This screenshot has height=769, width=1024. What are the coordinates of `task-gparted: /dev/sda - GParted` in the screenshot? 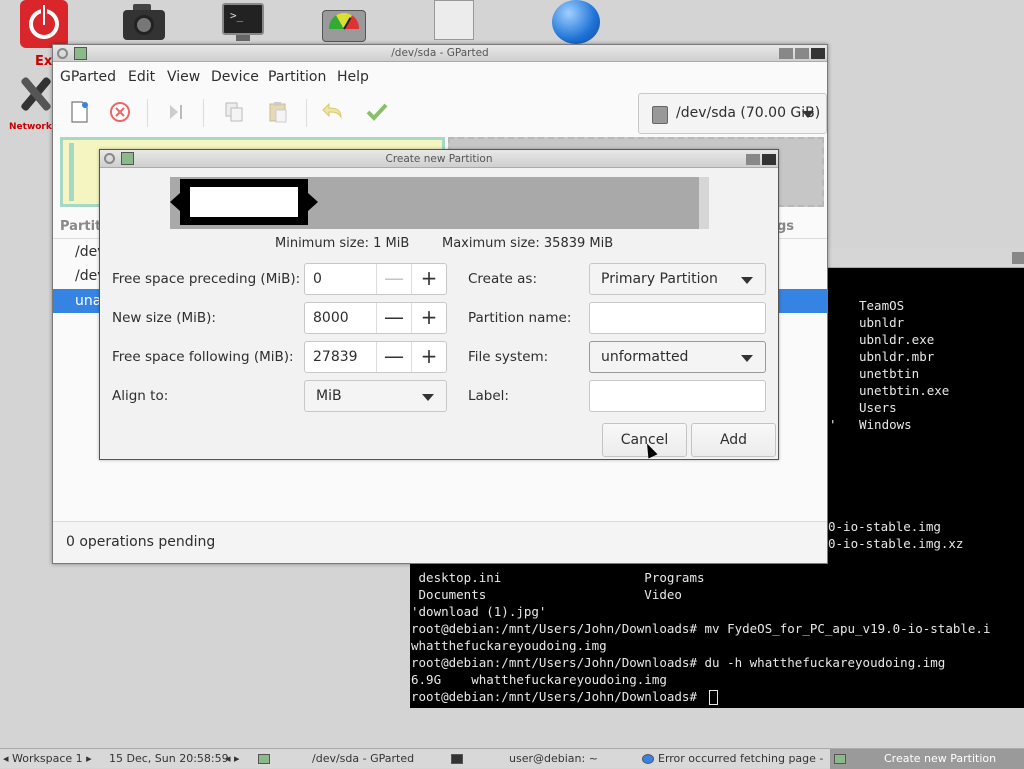 It's located at (336, 759).